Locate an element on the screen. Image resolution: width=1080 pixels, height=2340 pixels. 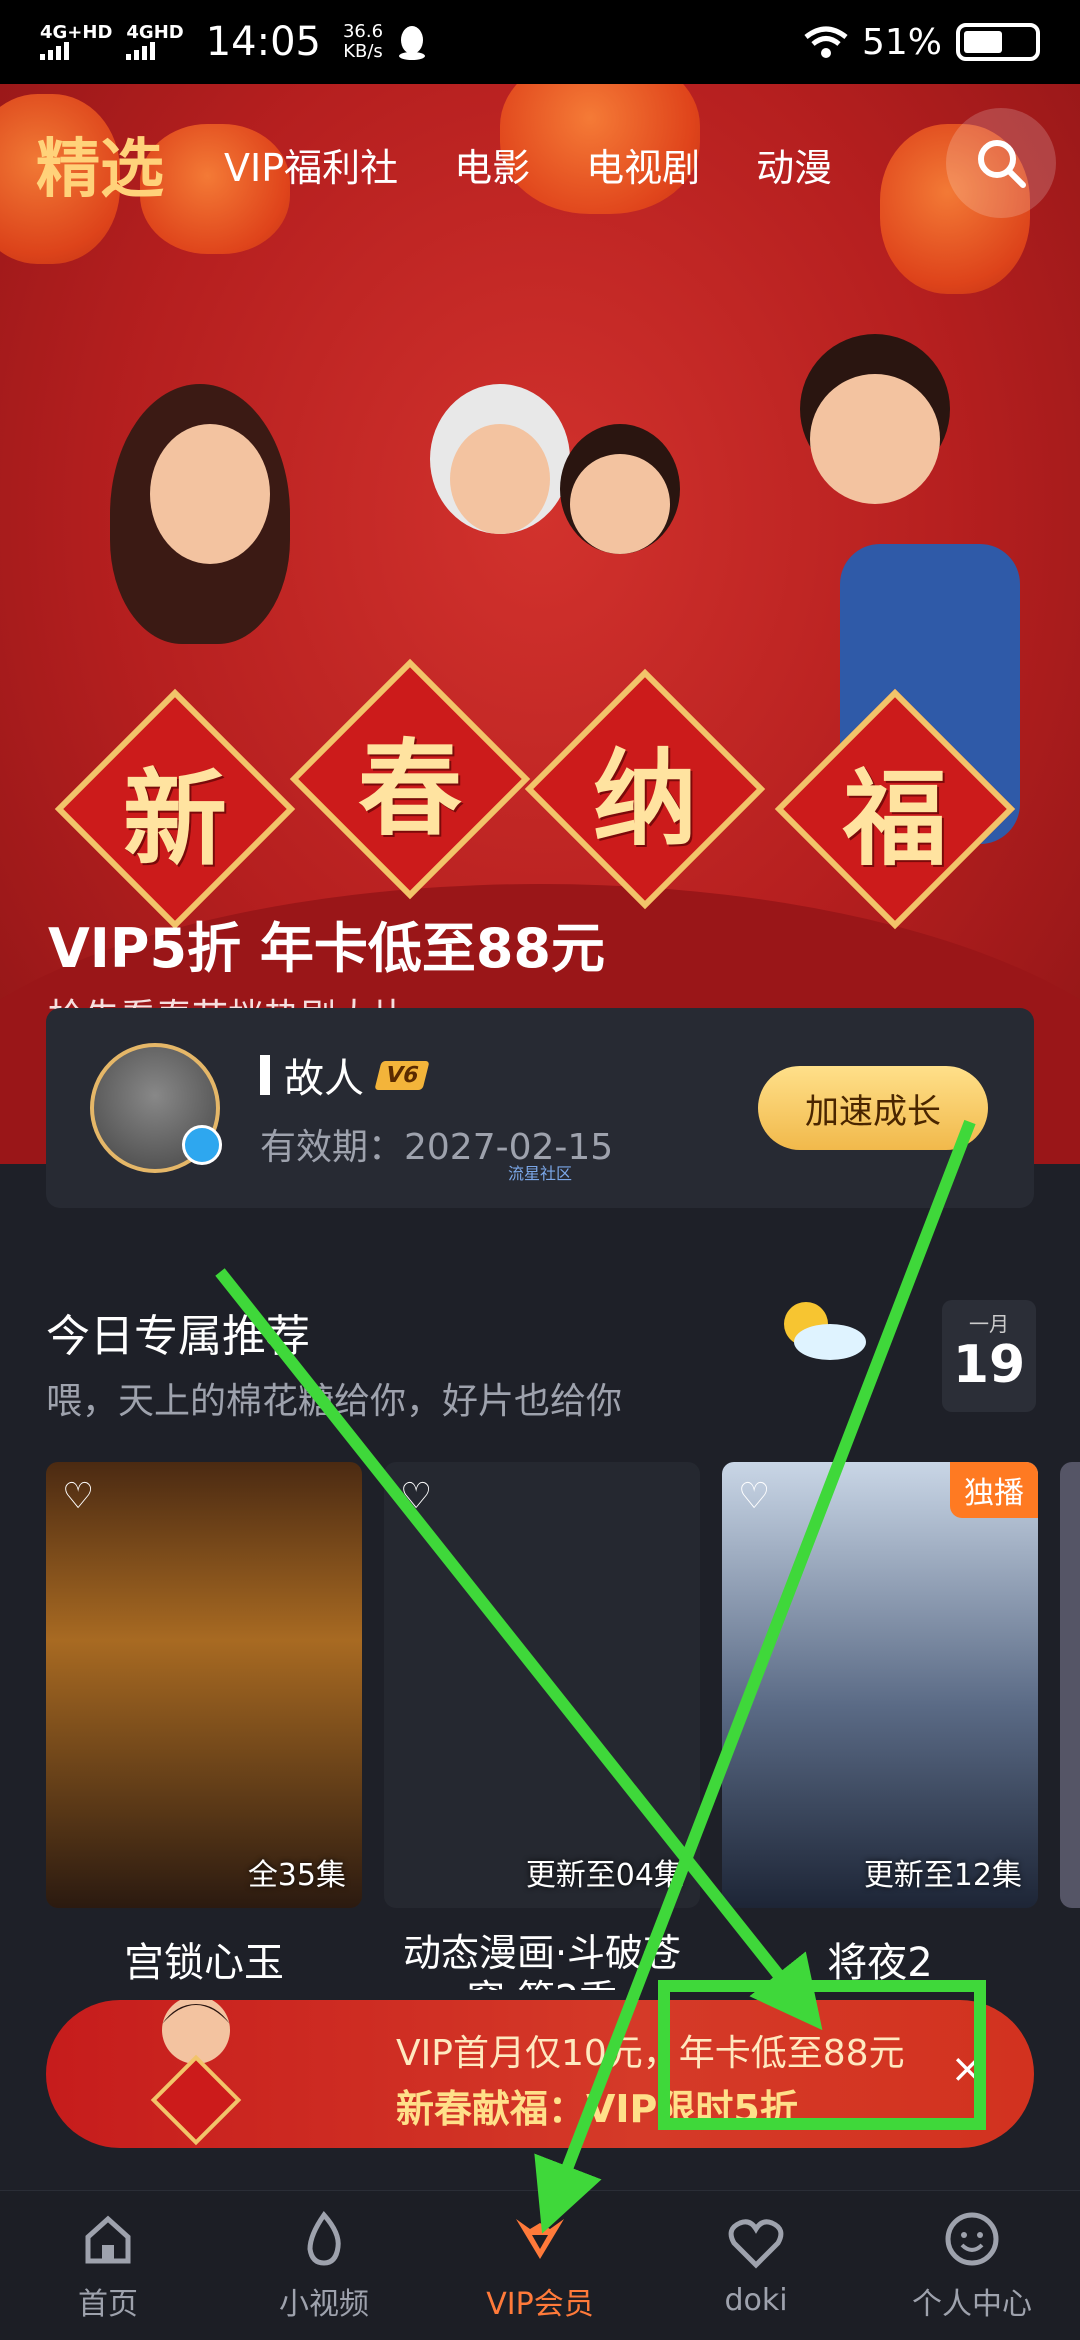
promo-line-1: VIP首月仅10元，年卡低至88元 is located at coordinates (650, 2053).